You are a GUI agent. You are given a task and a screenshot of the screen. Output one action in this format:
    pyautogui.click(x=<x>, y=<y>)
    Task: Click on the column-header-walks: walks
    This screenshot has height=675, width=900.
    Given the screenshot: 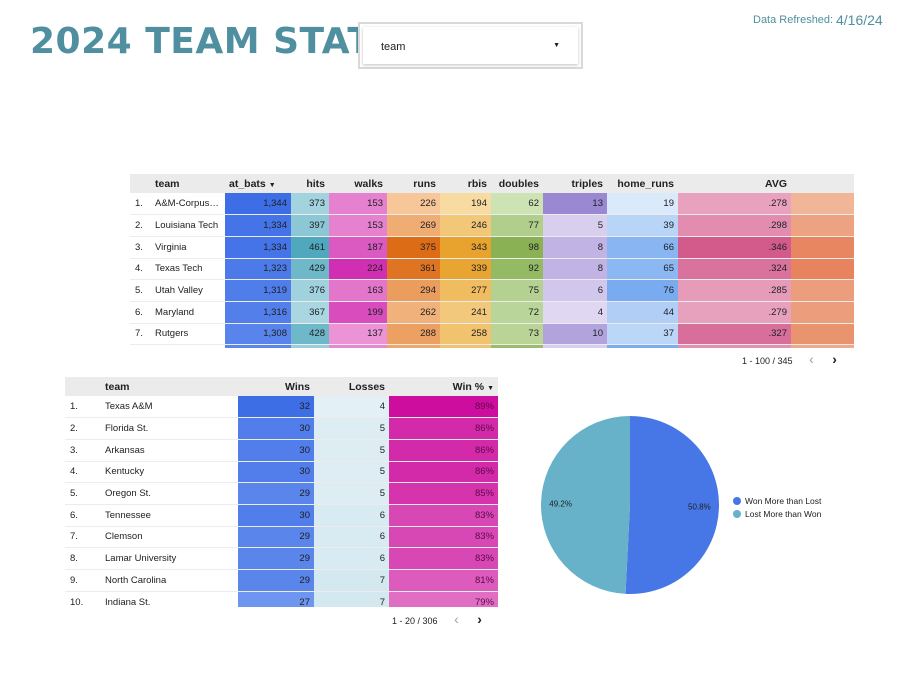 What is the action you would take?
    pyautogui.click(x=358, y=183)
    